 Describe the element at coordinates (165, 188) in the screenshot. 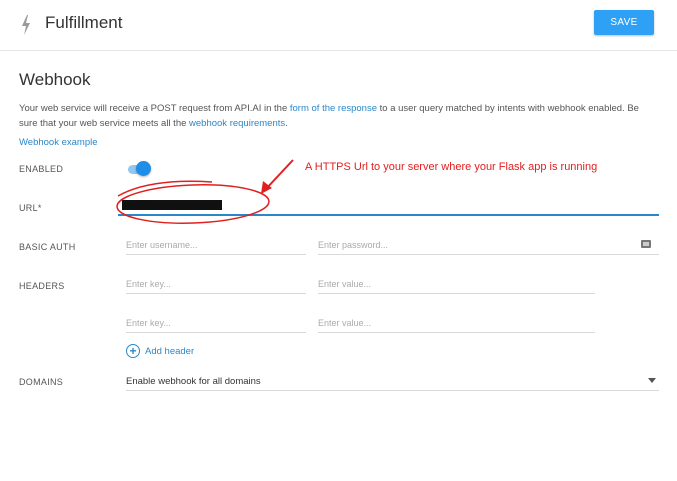

I see `annotation-circle-tail` at that location.